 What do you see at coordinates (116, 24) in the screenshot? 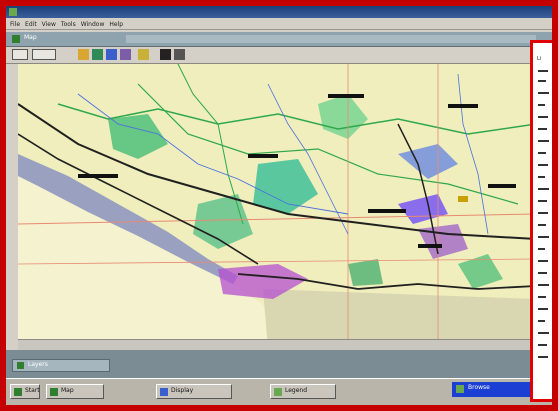
I see `menu-help: Help` at bounding box center [116, 24].